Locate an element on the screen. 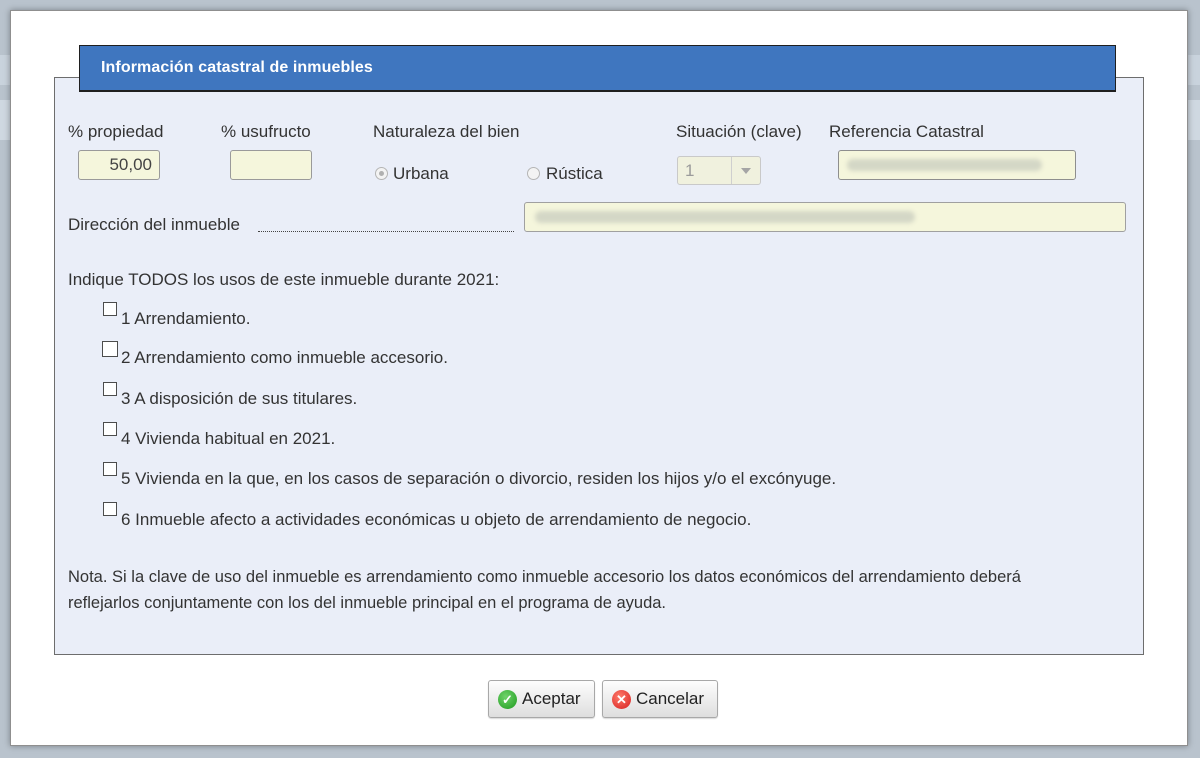  leader-dots is located at coordinates (386, 231).